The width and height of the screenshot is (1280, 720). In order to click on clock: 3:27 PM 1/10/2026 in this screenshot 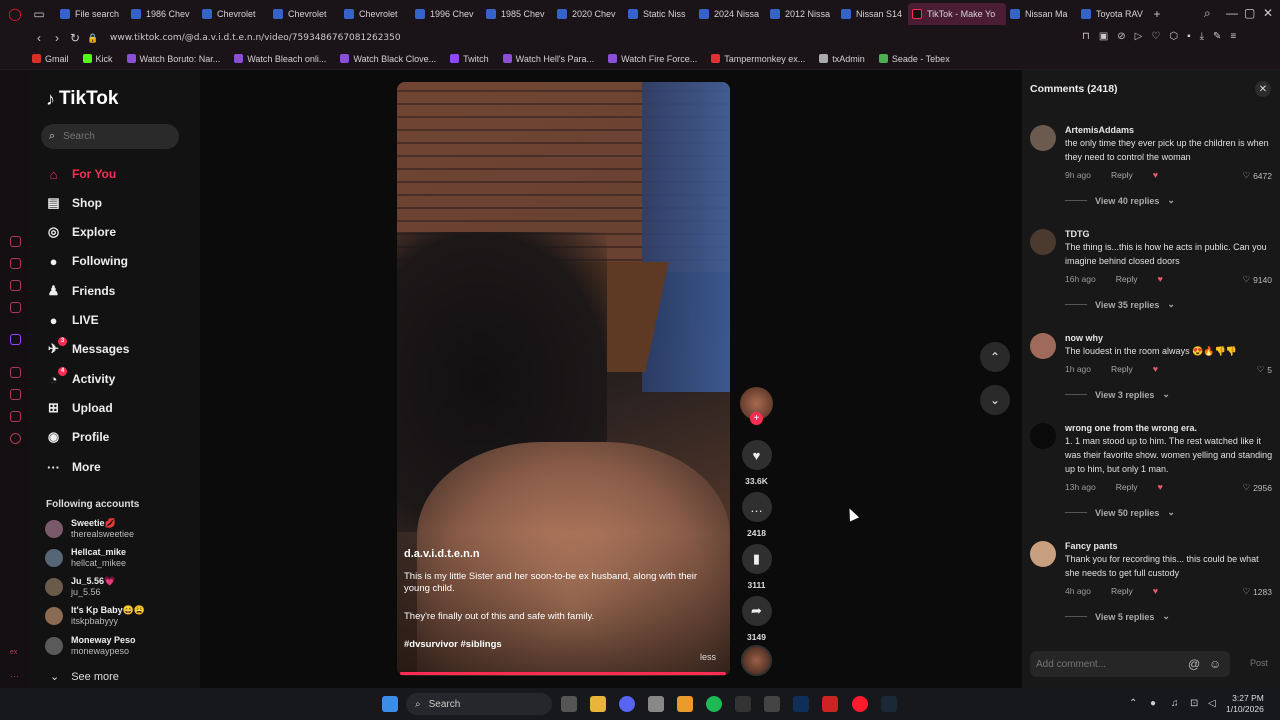, I will do `click(1245, 704)`.